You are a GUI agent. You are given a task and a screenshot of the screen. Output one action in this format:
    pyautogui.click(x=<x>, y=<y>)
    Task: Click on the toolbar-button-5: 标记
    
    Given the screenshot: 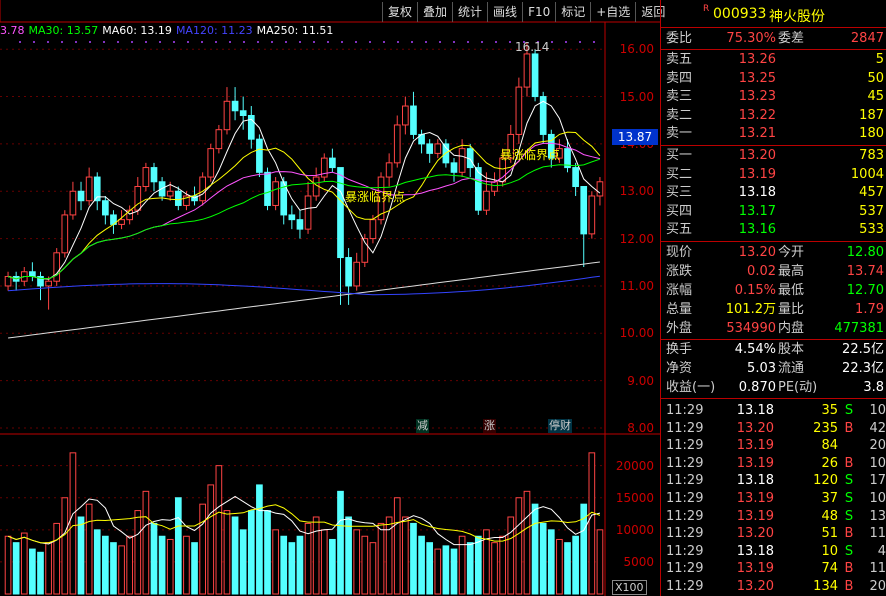 What is the action you would take?
    pyautogui.click(x=572, y=12)
    